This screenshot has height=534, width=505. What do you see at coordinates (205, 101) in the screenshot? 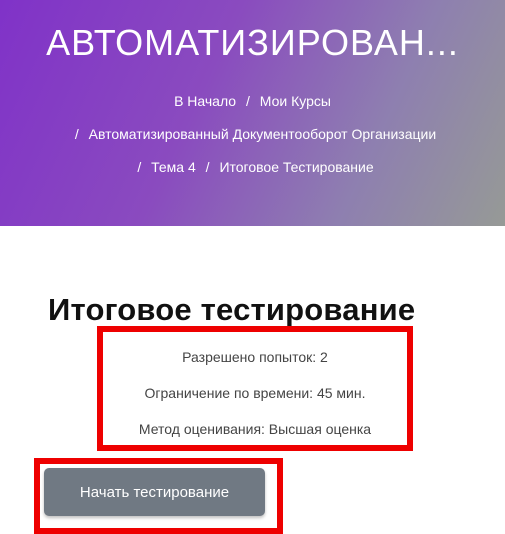
I see `breadcrumb-home-link: В Начало` at bounding box center [205, 101].